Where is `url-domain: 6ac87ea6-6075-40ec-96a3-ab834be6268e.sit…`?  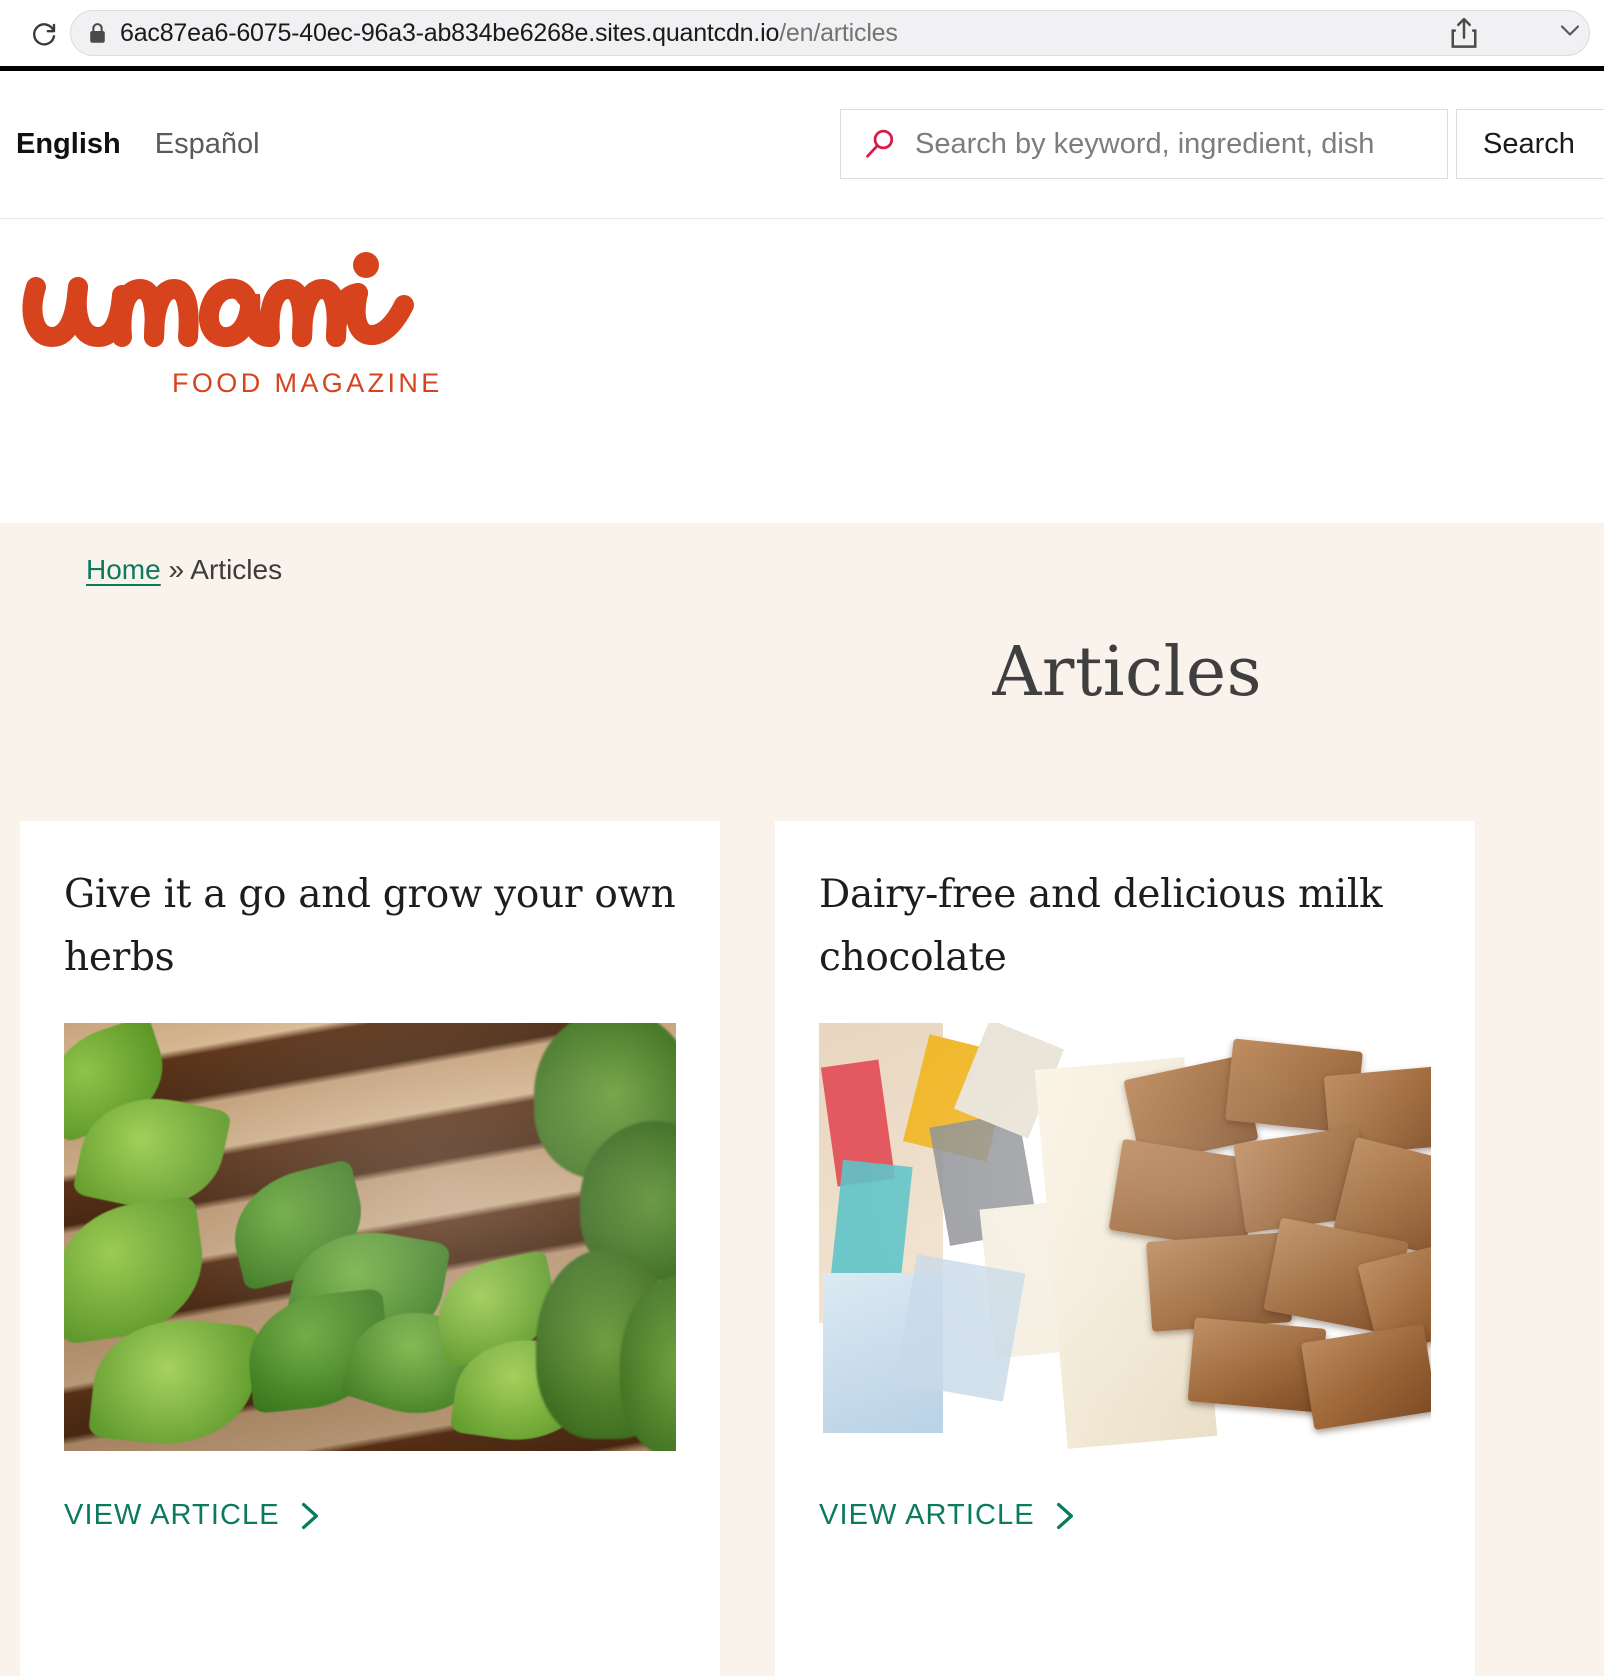
url-domain: 6ac87ea6-6075-40ec-96a3-ab834be6268e.sit… is located at coordinates (450, 32).